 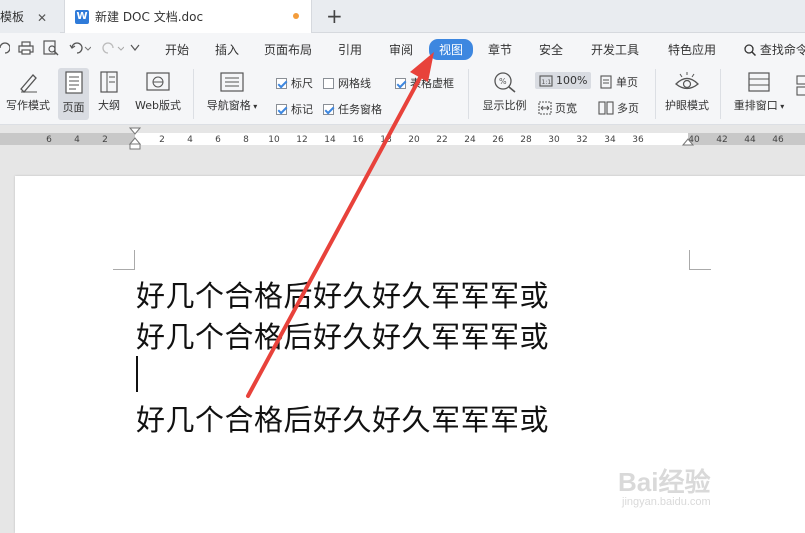 I want to click on watermark-url: jingyan.baidu.com, so click(x=666, y=502).